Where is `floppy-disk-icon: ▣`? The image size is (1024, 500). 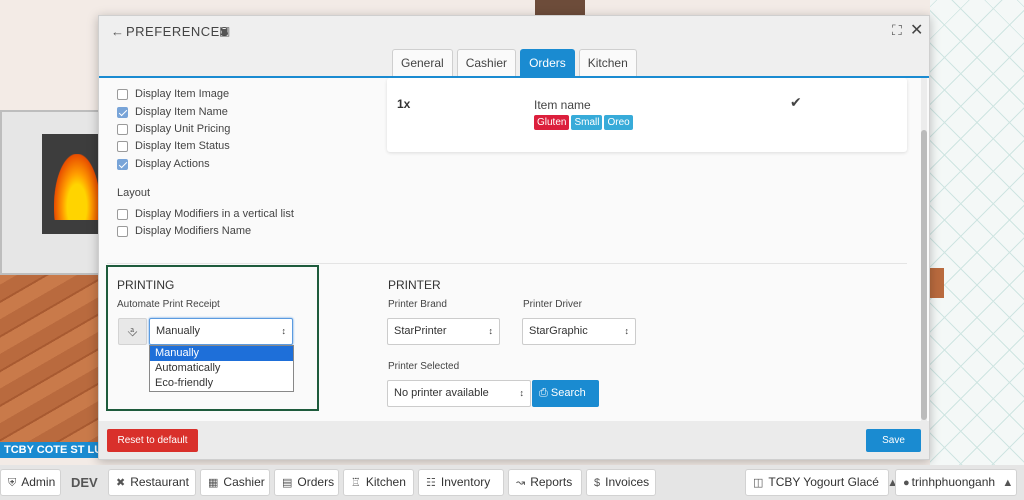
floppy-disk-icon: ▣ is located at coordinates (224, 31).